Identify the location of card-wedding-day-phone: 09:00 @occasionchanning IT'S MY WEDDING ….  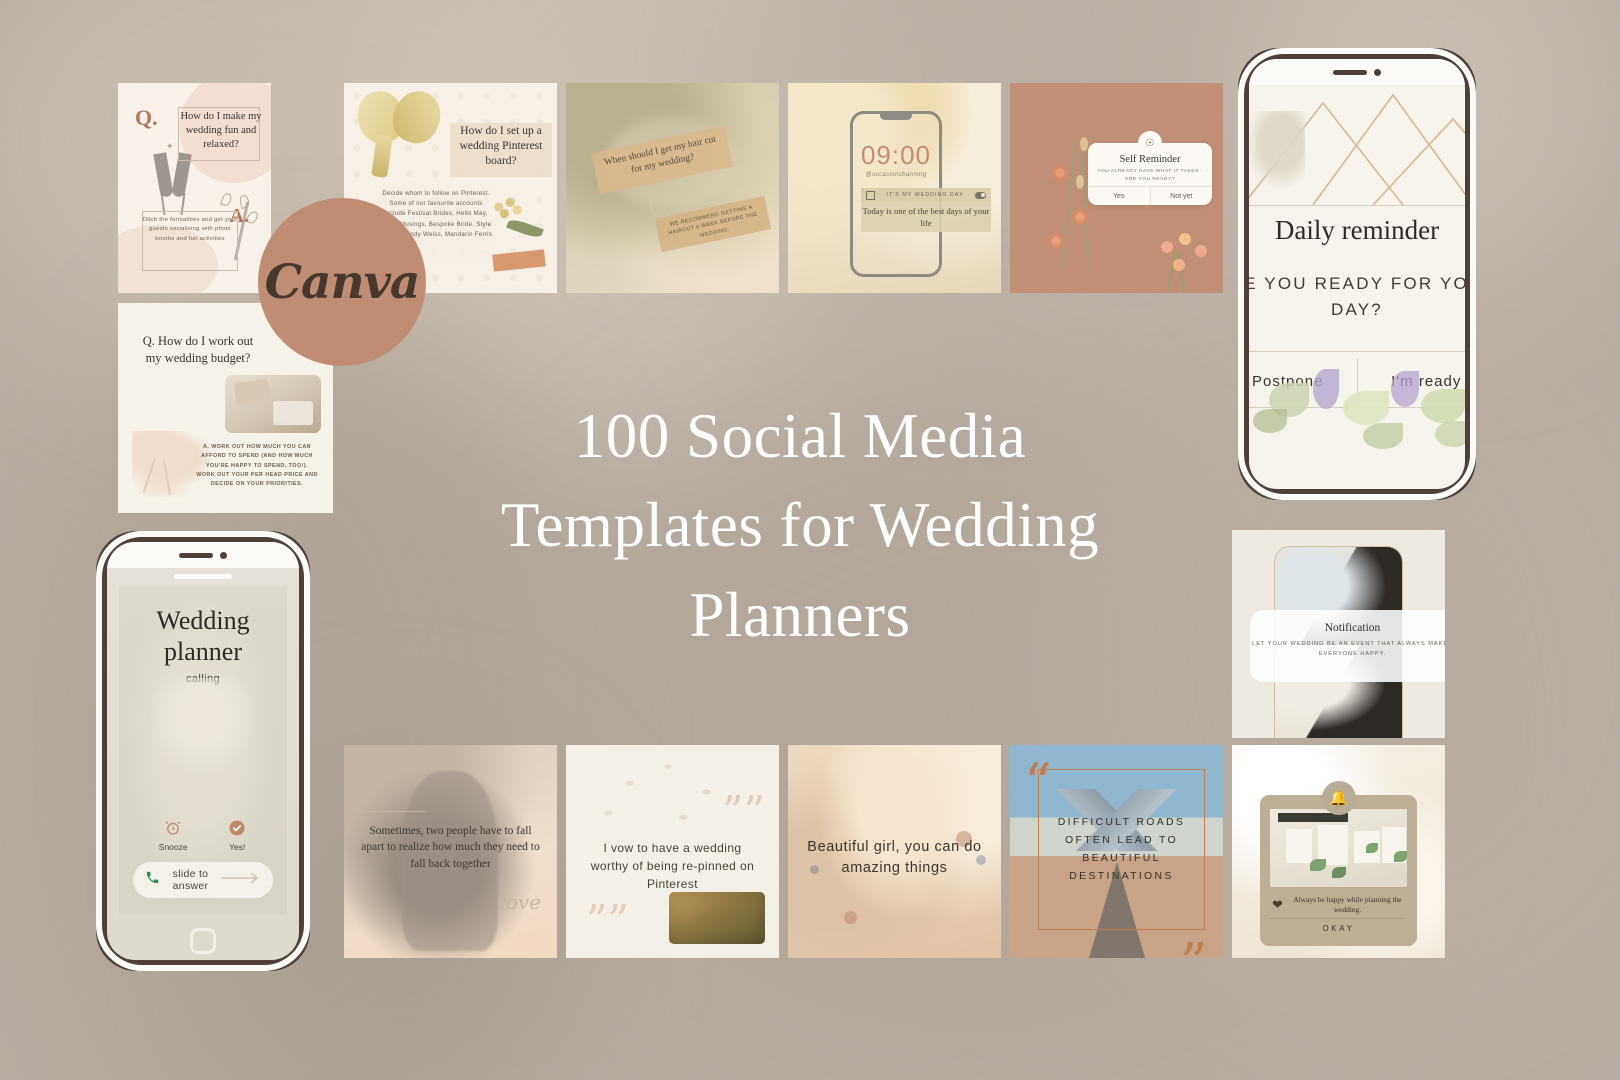
(894, 188).